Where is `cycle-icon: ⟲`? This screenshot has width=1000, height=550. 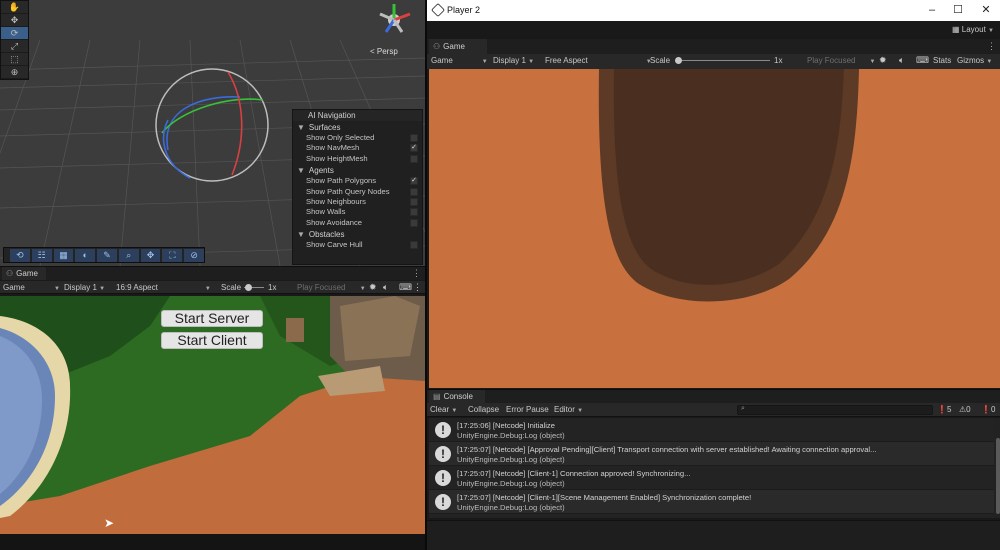 cycle-icon: ⟲ is located at coordinates (20, 255).